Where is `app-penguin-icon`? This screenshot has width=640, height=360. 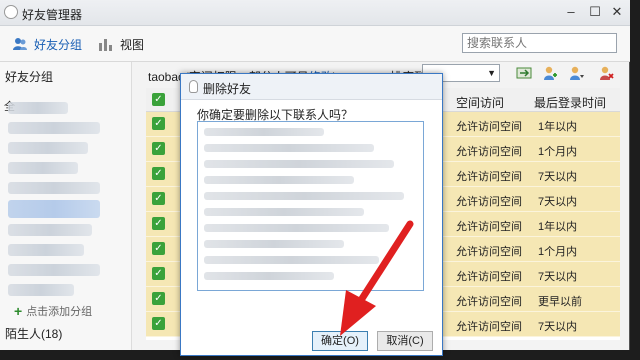
app-penguin-icon is located at coordinates (11, 12).